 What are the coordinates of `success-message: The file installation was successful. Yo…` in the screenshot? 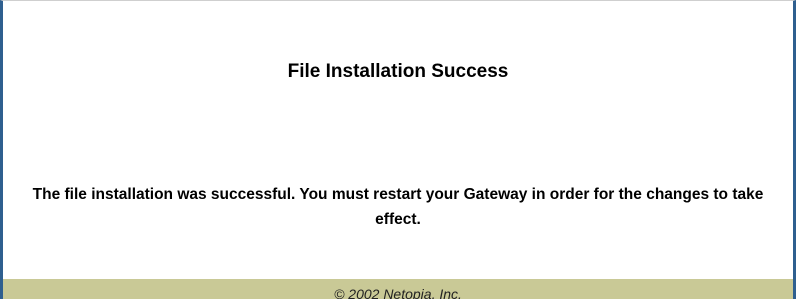 It's located at (398, 207).